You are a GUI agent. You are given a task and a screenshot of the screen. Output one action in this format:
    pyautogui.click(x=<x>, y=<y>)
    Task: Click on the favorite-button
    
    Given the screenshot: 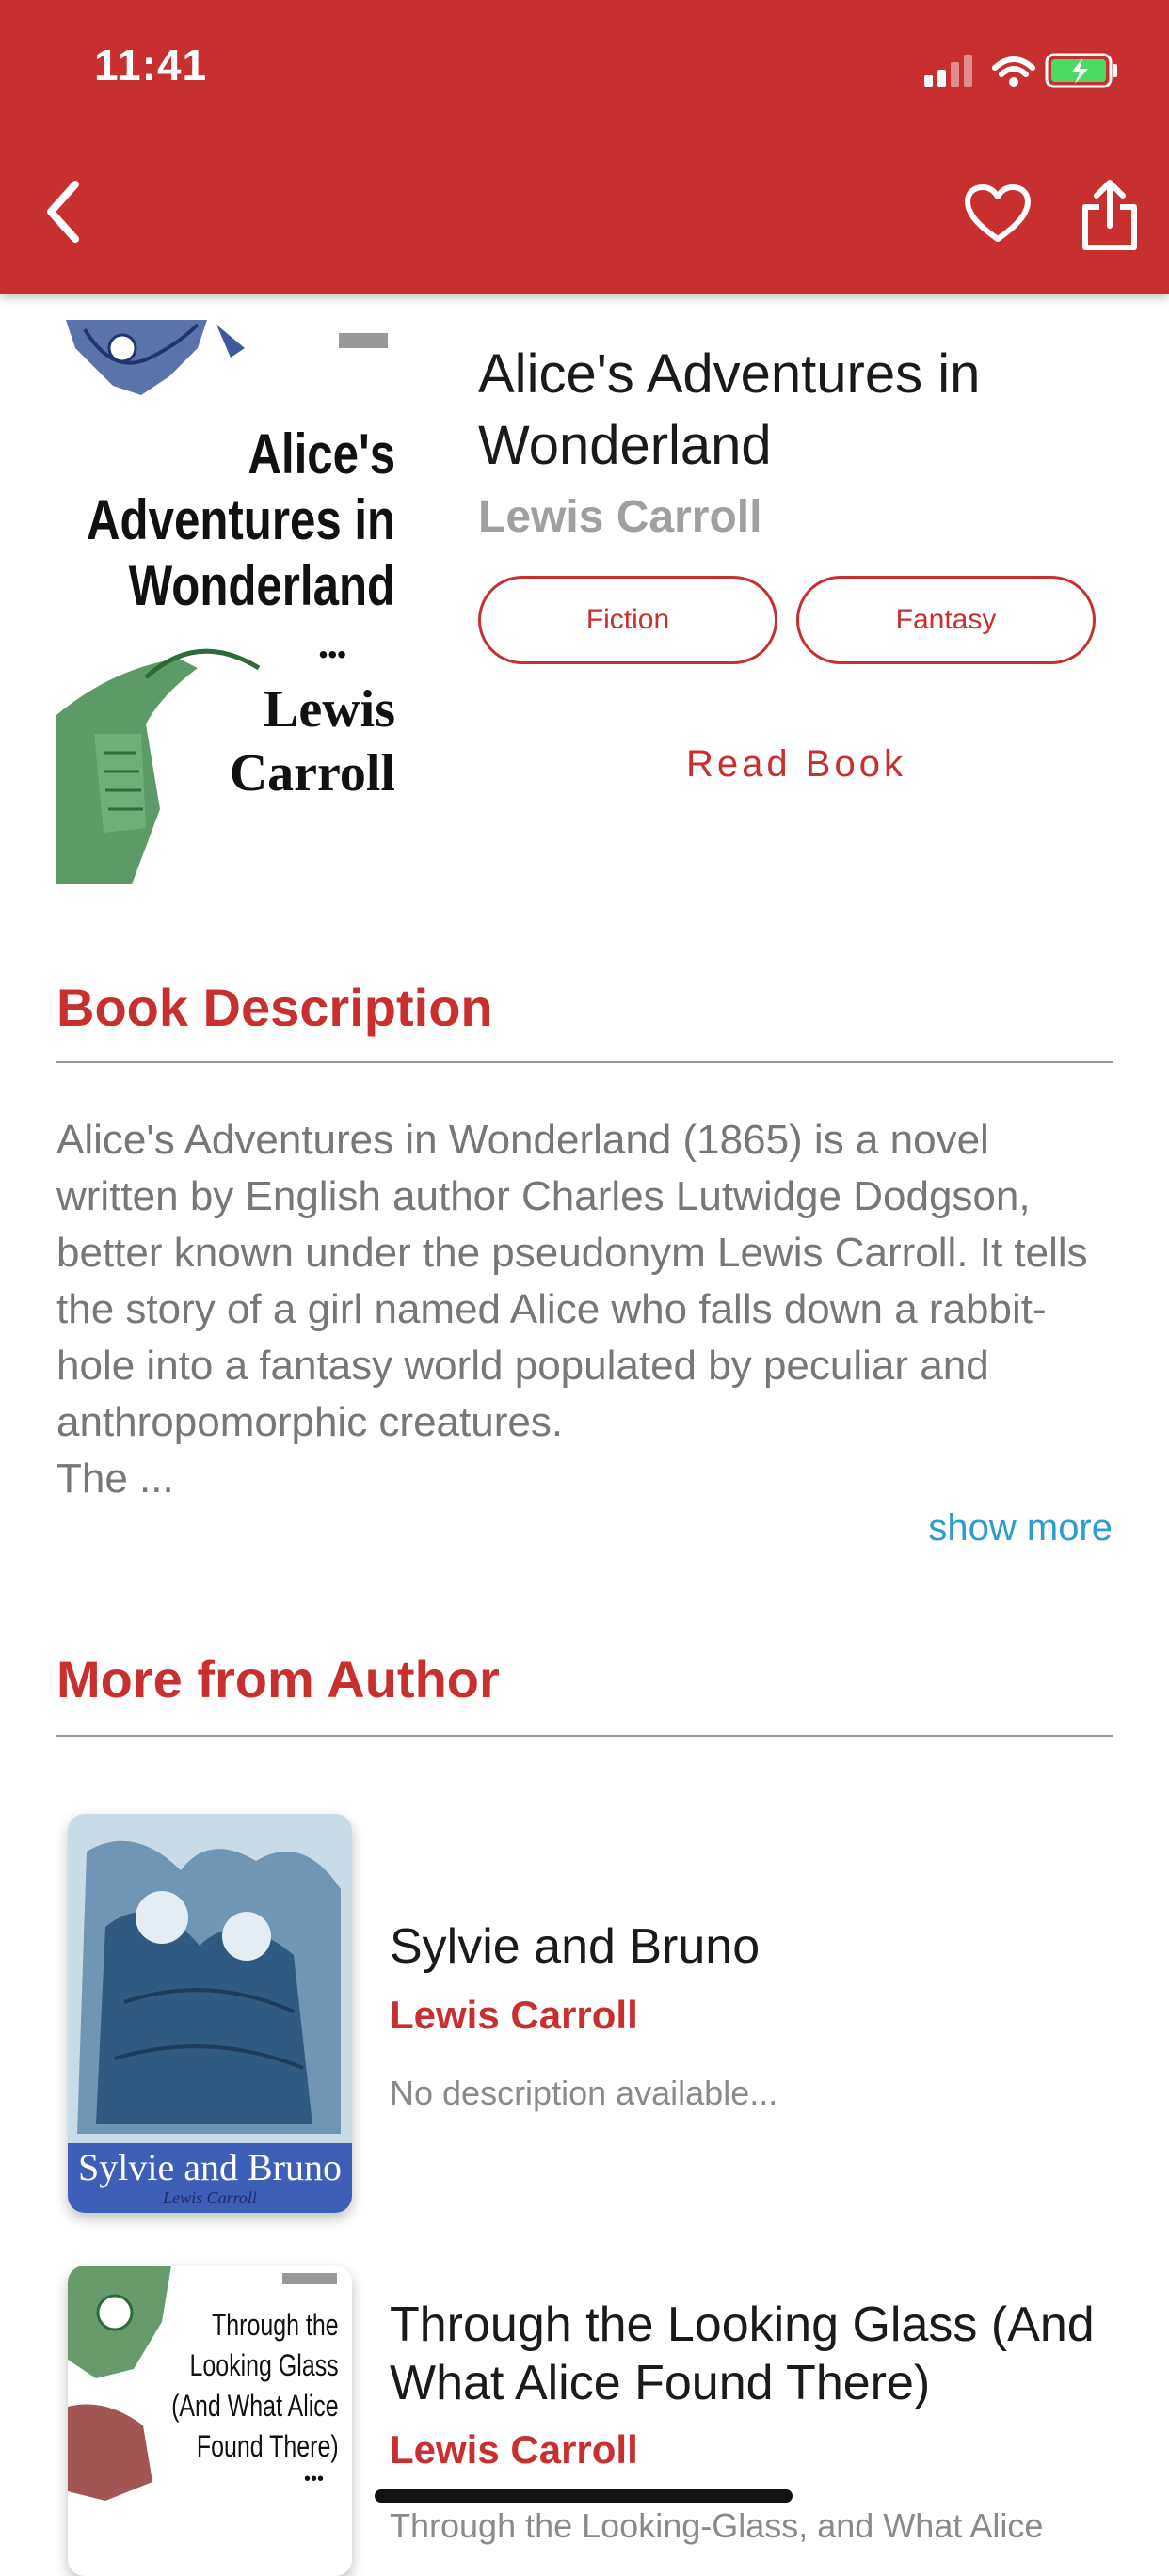 What is the action you would take?
    pyautogui.click(x=998, y=216)
    